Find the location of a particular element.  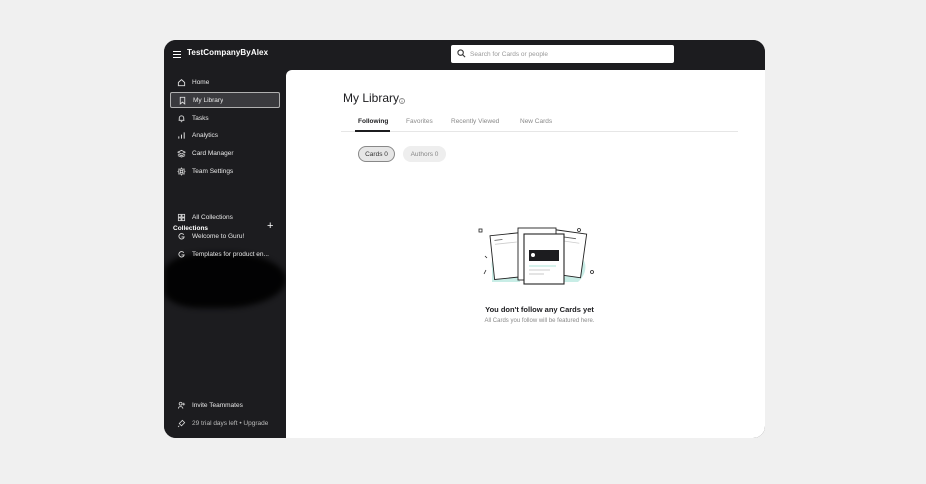

active-tab-indicator is located at coordinates (372, 131).